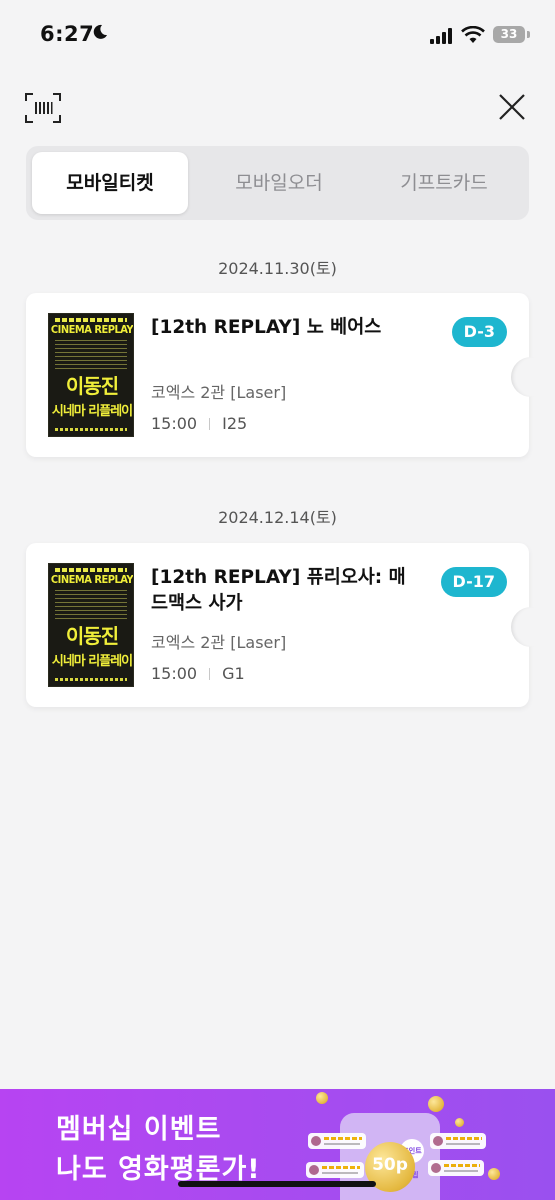 The image size is (555, 1200). I want to click on ticket-date: 2024.12.14(토), so click(277, 517).